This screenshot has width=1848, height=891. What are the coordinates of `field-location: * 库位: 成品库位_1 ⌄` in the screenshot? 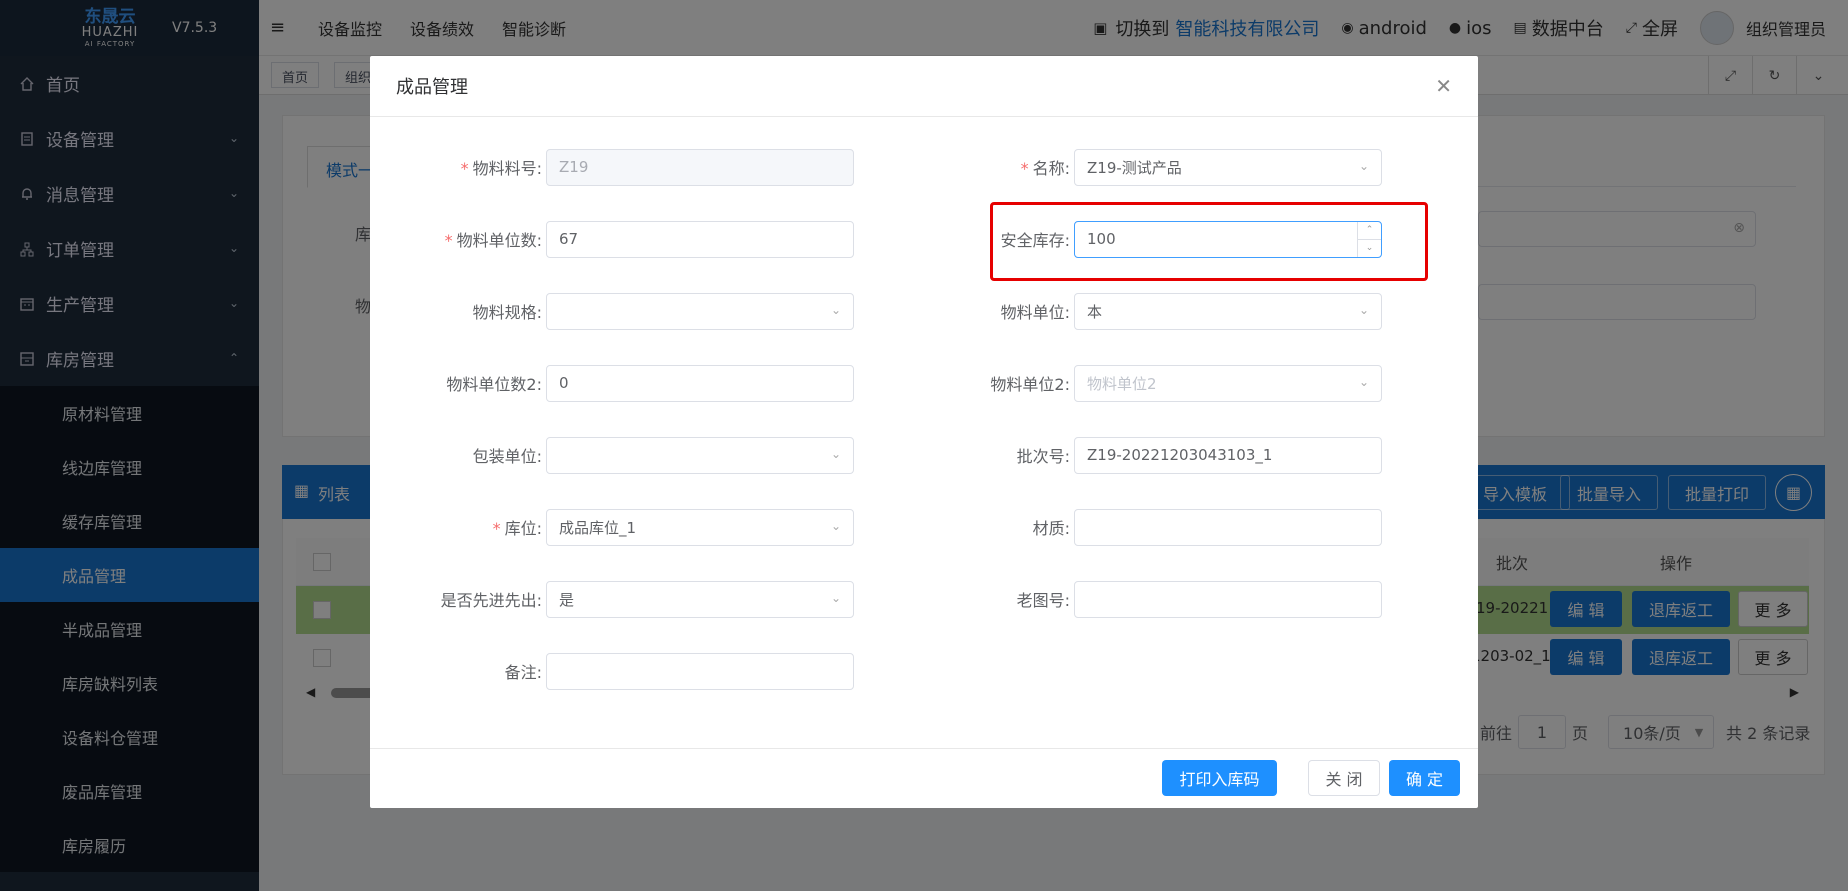 It's located at (625, 527).